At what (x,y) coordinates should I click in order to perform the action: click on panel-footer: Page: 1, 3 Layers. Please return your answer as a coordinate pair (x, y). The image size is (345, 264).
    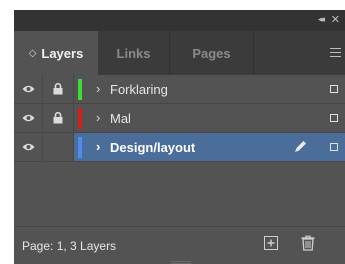
    Looking at the image, I should click on (179, 245).